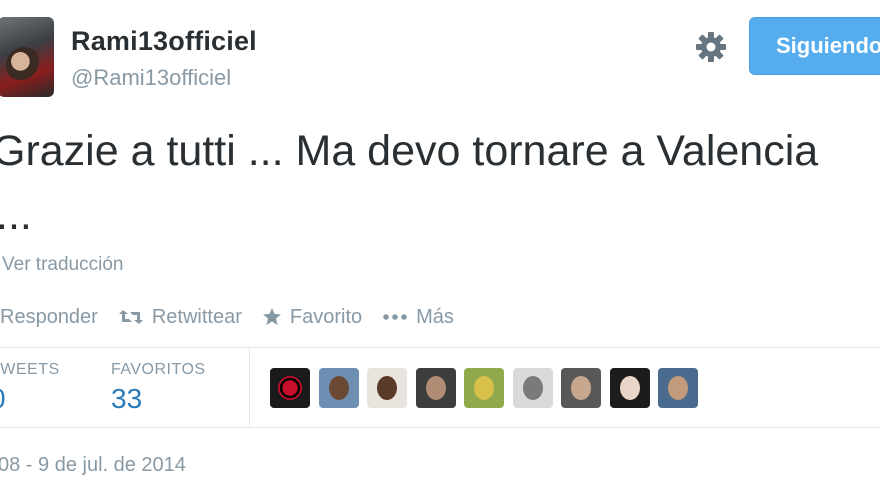 The width and height of the screenshot is (880, 495). I want to click on tweet-actions: Responder Retwittear Favorito Más, so click(237, 317).